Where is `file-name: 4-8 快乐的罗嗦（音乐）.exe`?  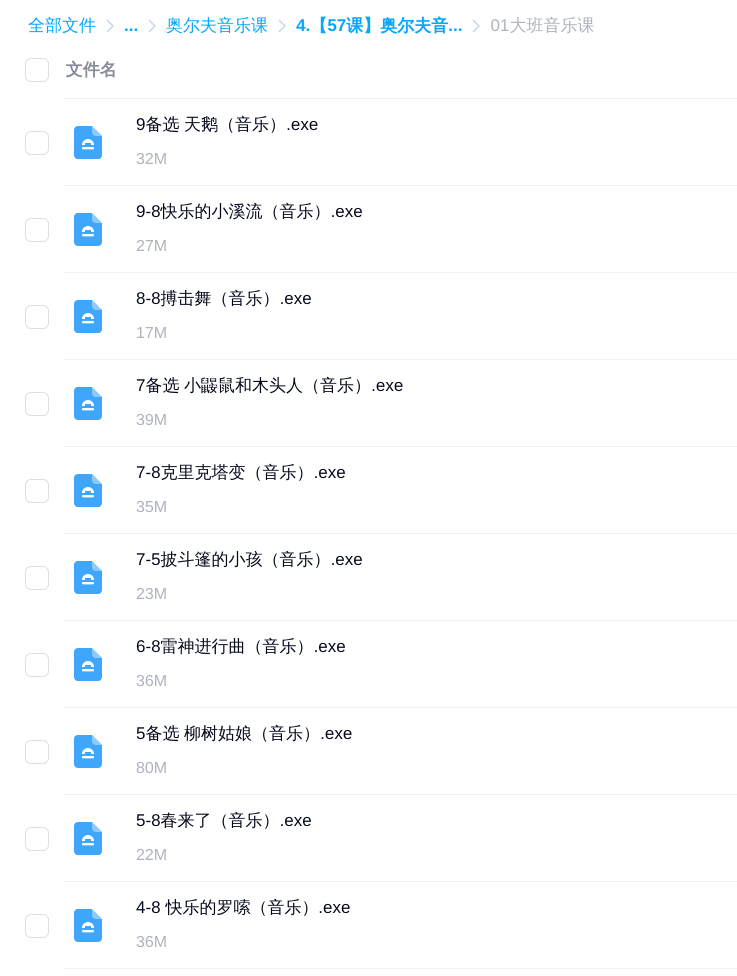 file-name: 4-8 快乐的罗嗦（音乐）.exe is located at coordinates (243, 908).